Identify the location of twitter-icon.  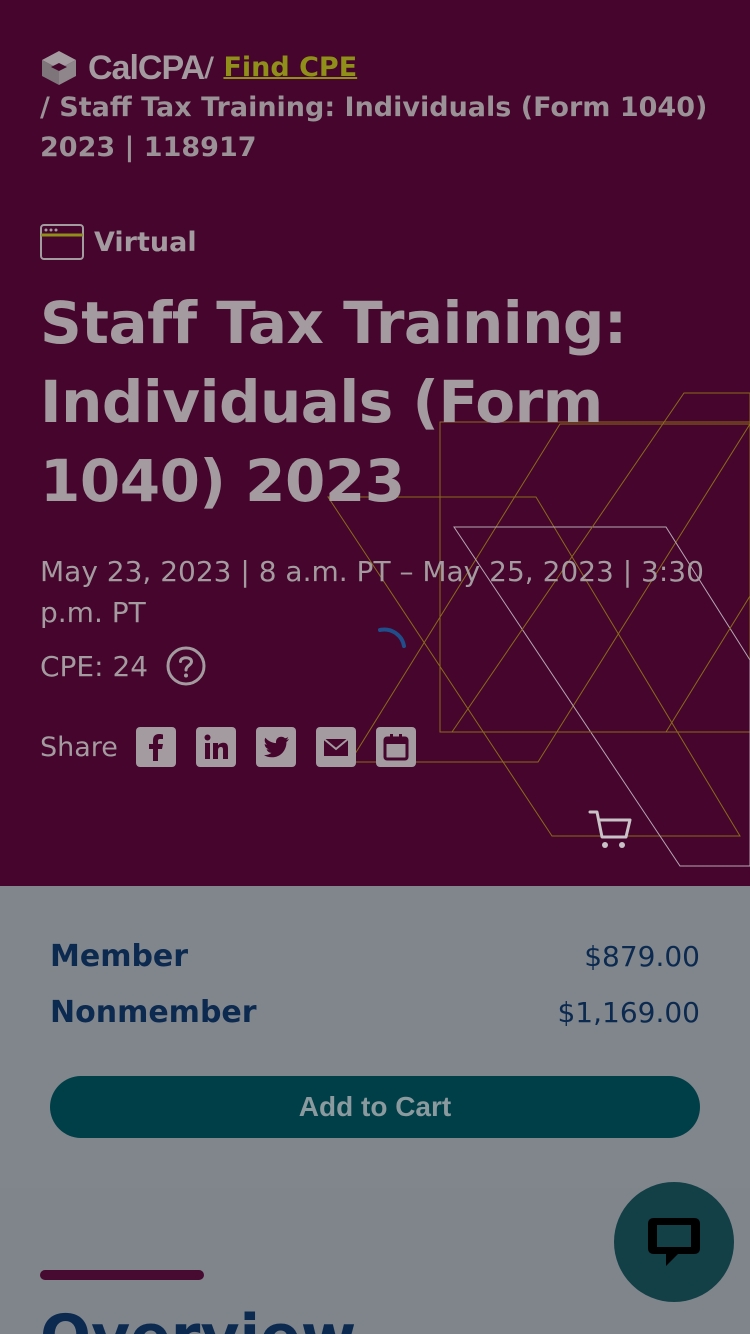
(275, 747).